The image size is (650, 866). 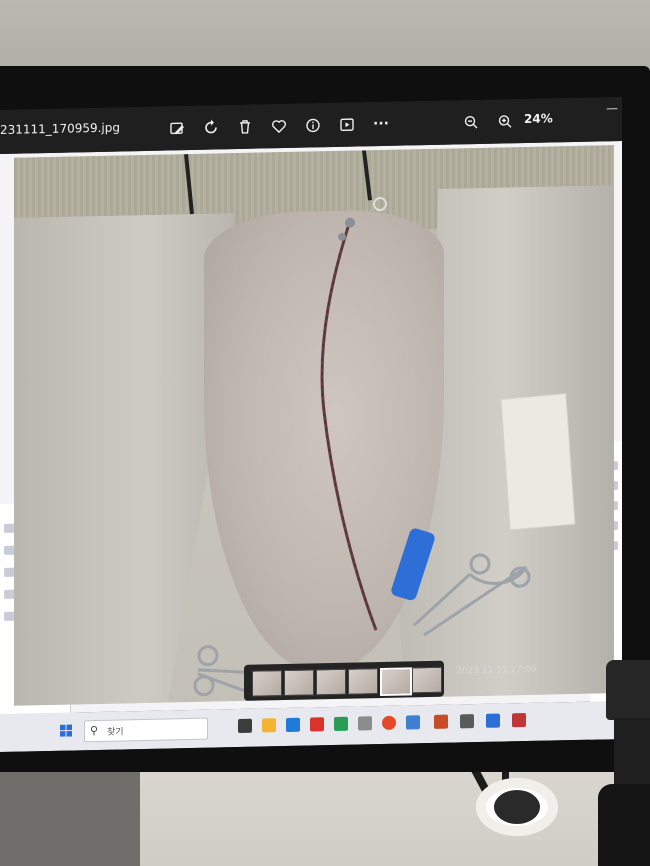 I want to click on delete-icon, so click(x=245, y=127).